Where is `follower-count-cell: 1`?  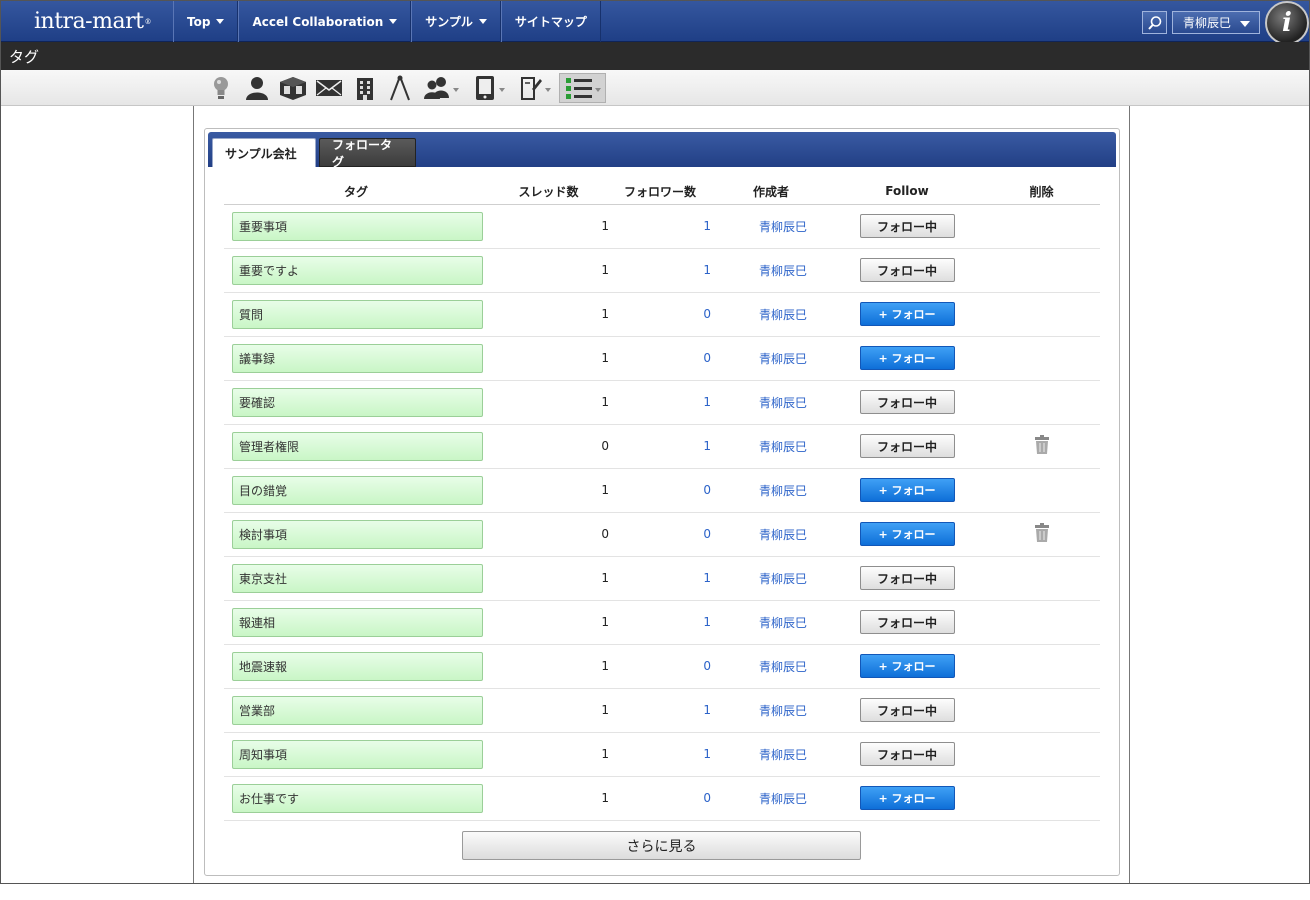 follower-count-cell: 1 is located at coordinates (660, 226).